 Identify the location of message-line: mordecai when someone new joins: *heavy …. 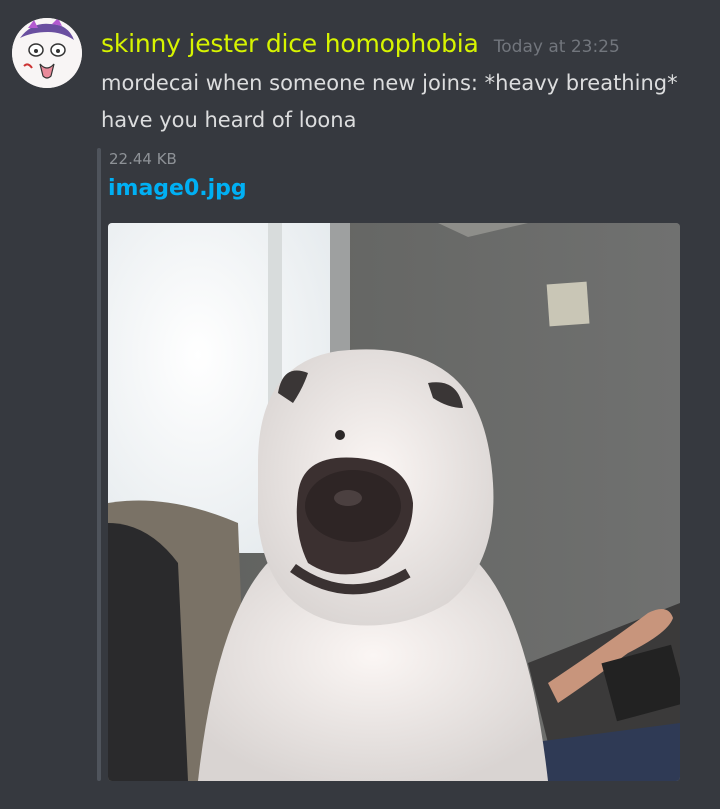
(389, 83).